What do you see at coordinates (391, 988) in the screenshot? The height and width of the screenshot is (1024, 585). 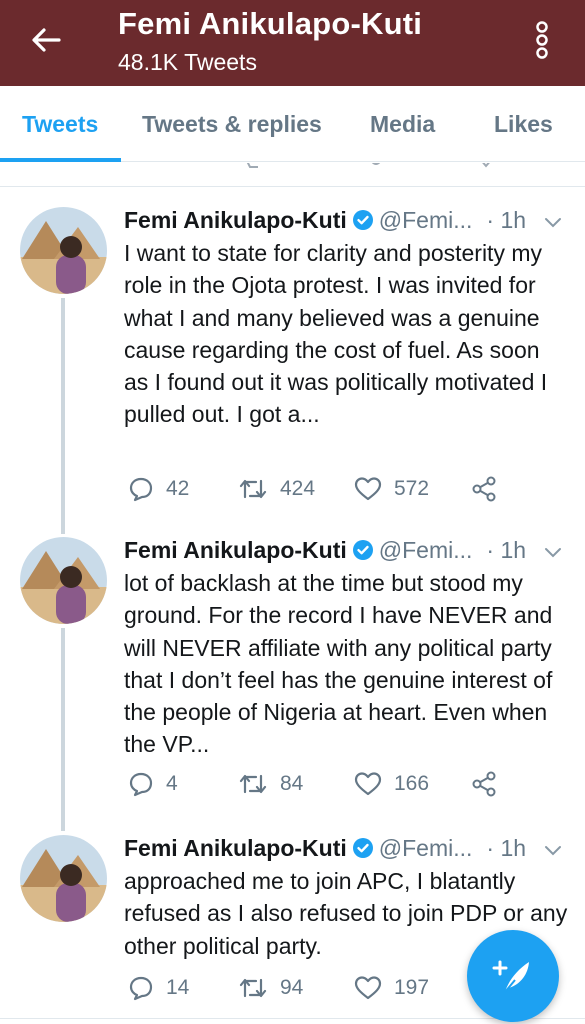 I see `like-button: 197` at bounding box center [391, 988].